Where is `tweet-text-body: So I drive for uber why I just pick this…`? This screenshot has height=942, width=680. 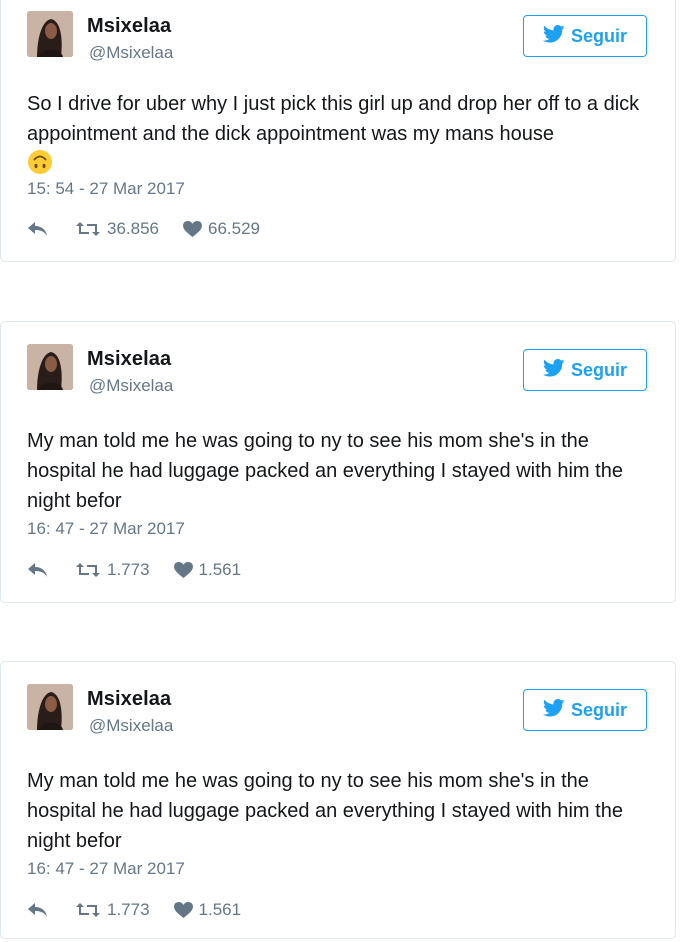 tweet-text-body: So I drive for uber why I just pick this… is located at coordinates (333, 119).